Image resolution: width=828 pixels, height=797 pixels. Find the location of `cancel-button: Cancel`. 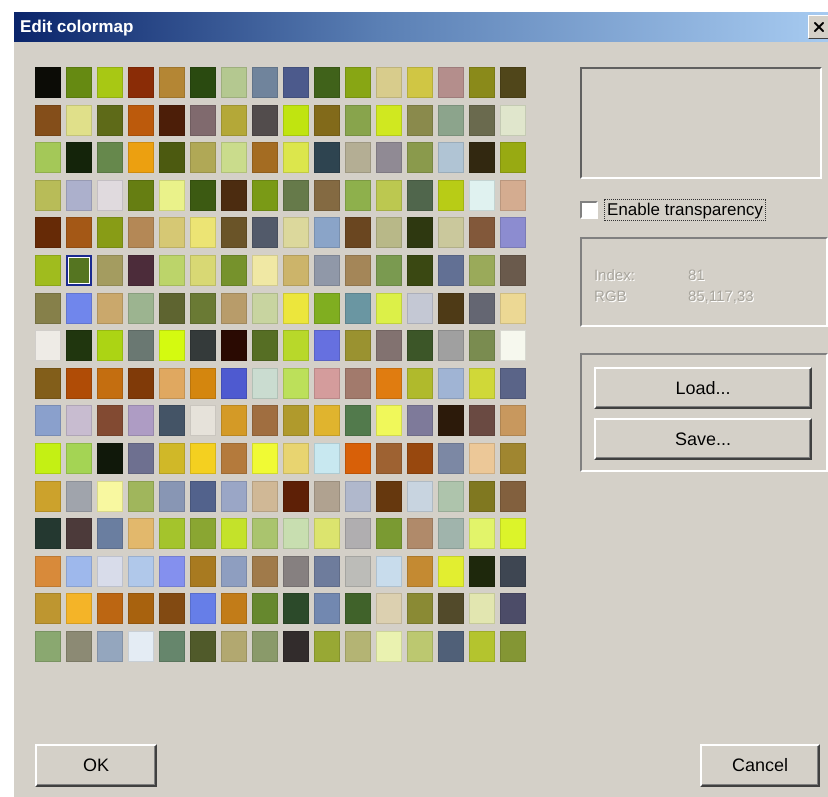

cancel-button: Cancel is located at coordinates (760, 765).